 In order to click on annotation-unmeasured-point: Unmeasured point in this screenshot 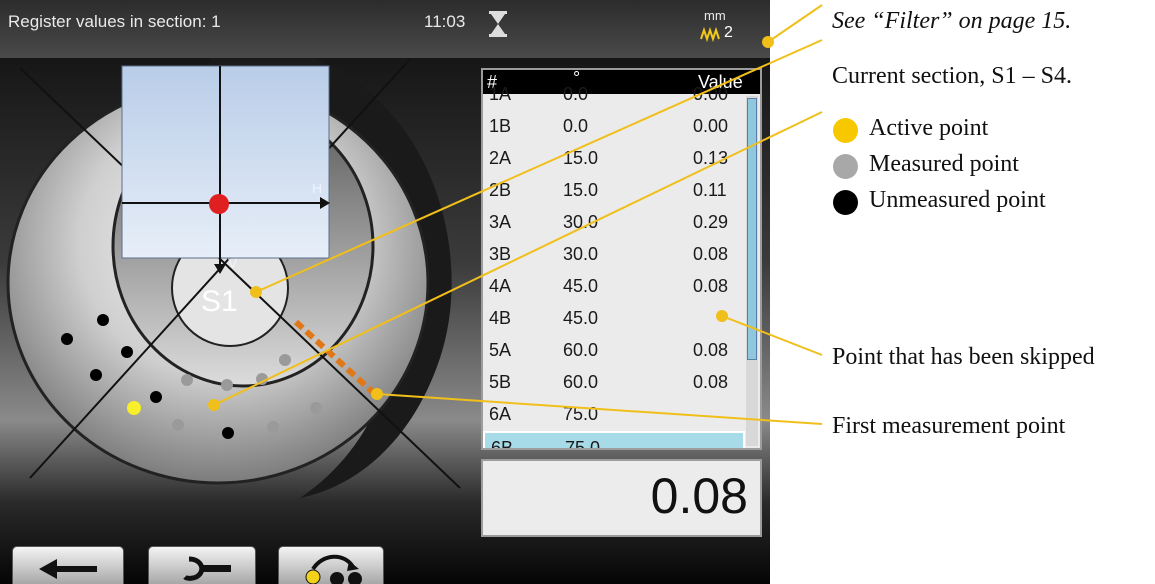, I will do `click(957, 200)`.